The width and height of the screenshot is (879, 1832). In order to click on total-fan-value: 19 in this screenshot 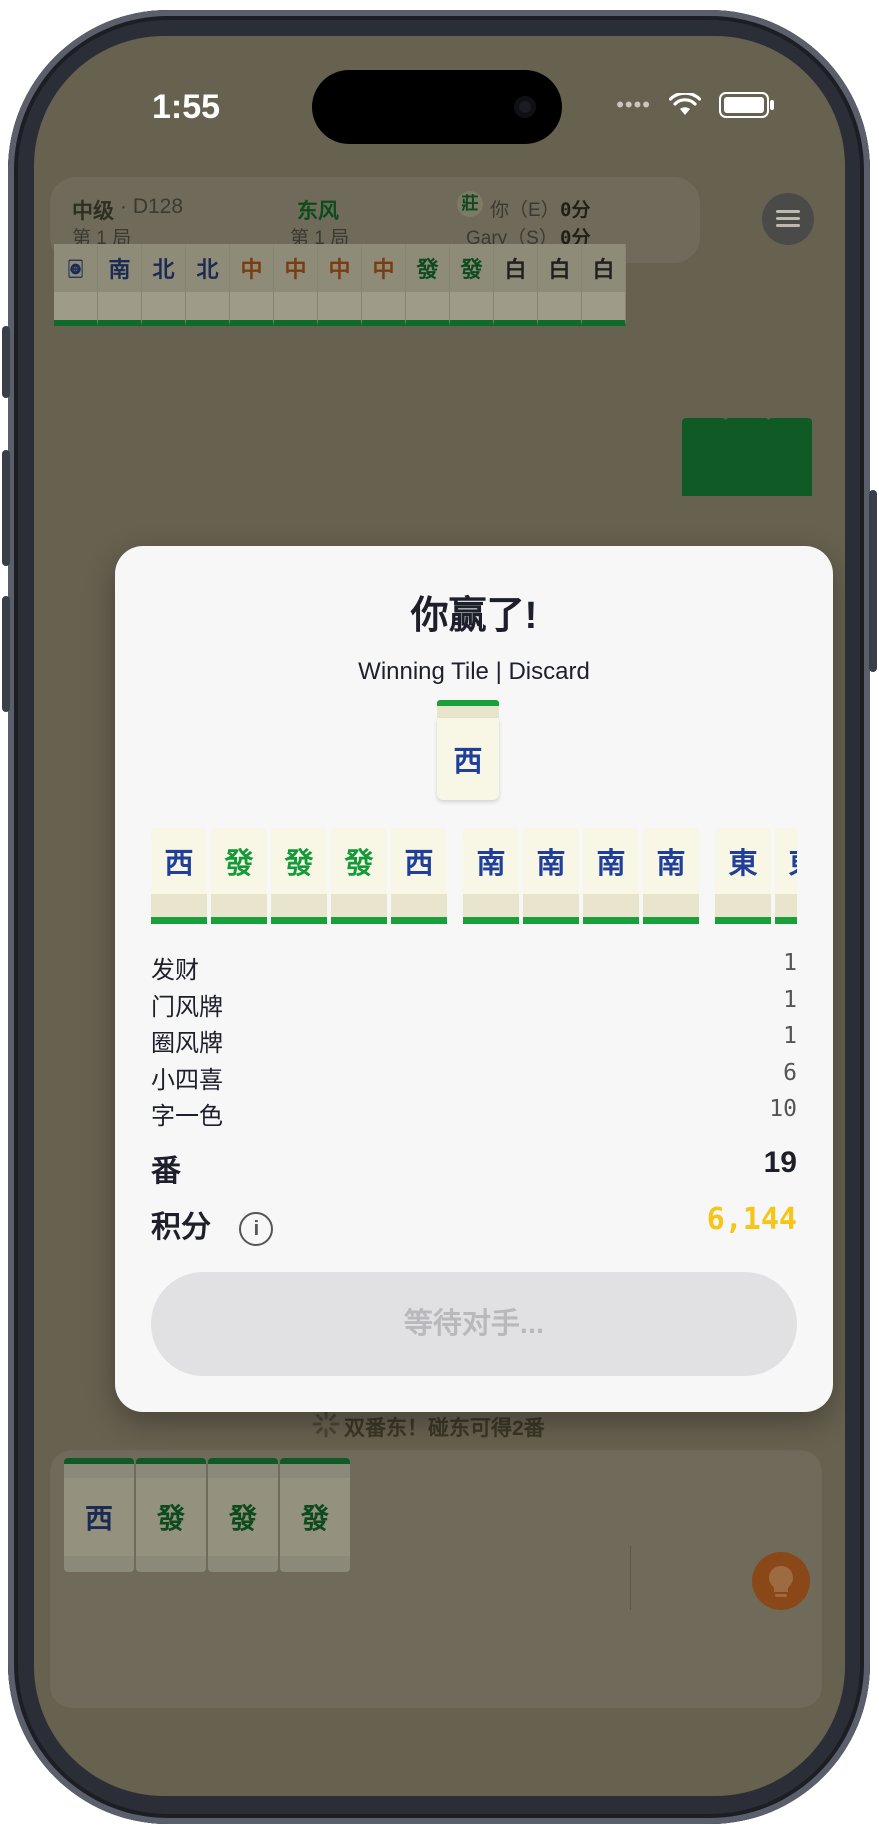, I will do `click(780, 1162)`.